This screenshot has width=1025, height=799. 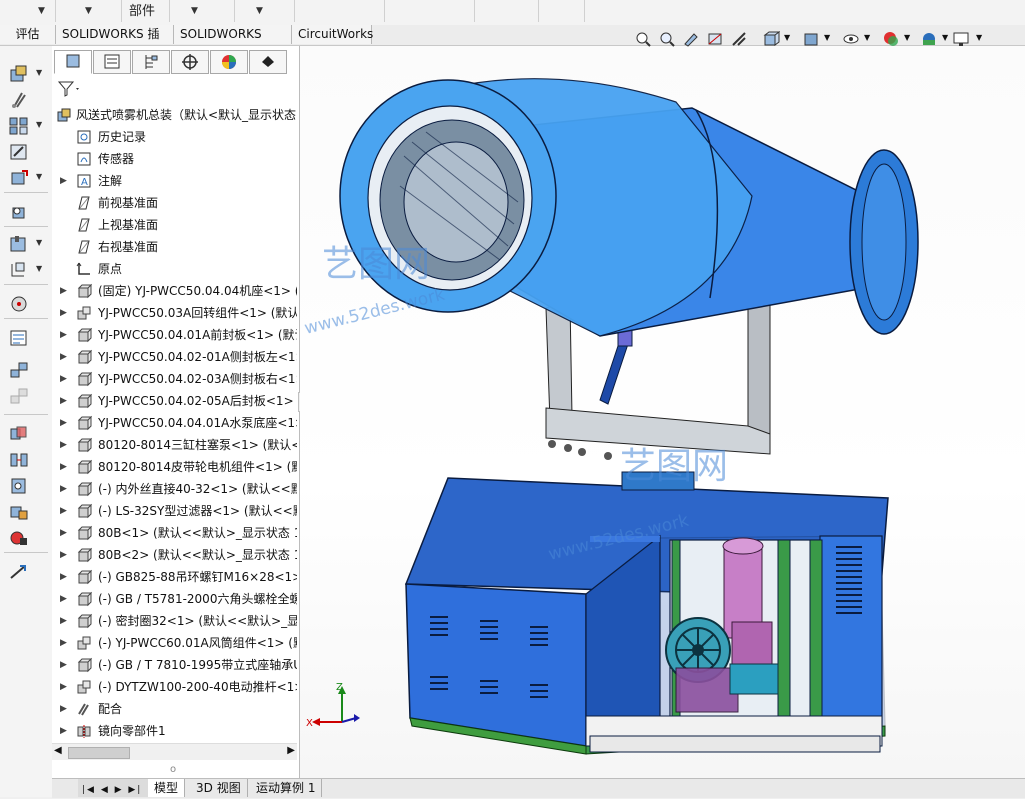 What do you see at coordinates (174, 291) in the screenshot?
I see `tree-item: ▶ (固定) YJ-PWCC50.04.04机座<1> (默` at bounding box center [174, 291].